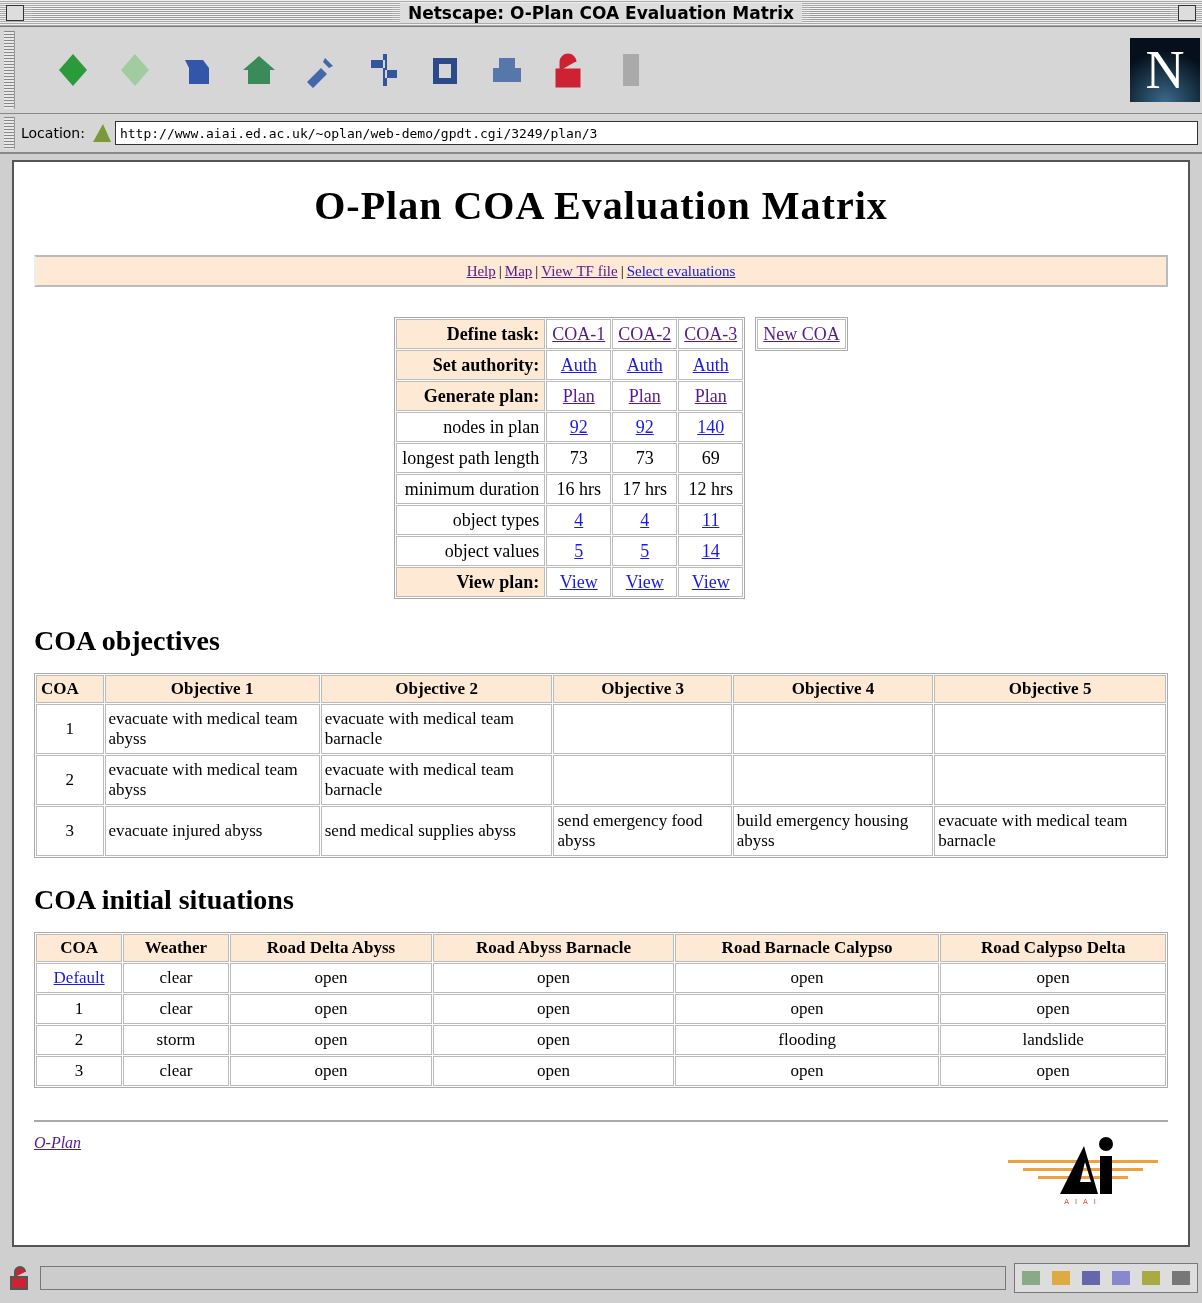  I want to click on location-label: Location:, so click(53, 133).